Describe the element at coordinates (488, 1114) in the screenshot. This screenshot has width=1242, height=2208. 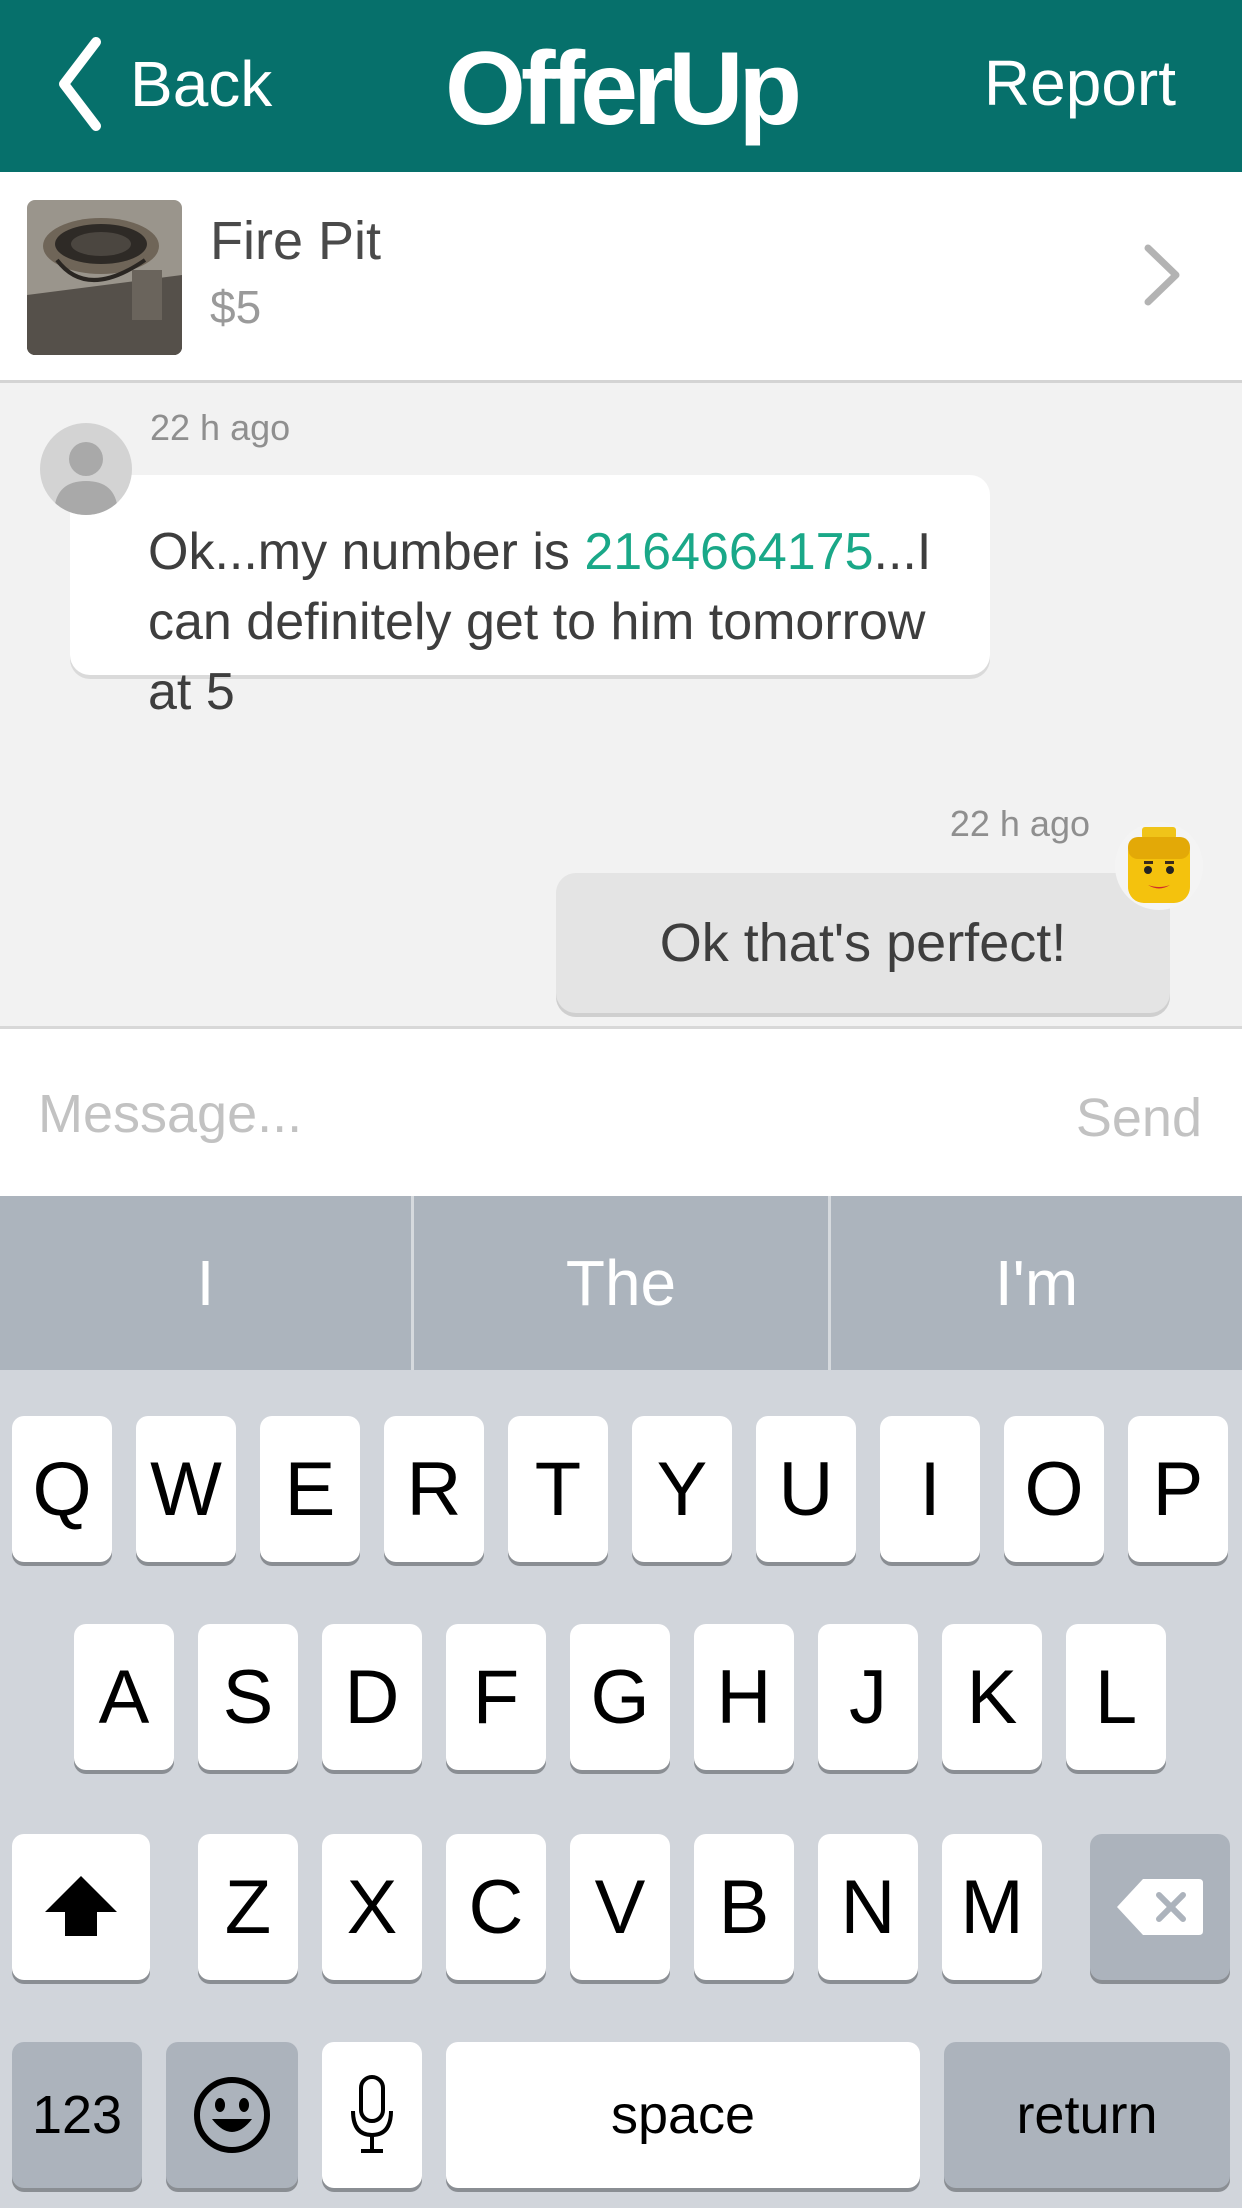
I see `message-input` at that location.